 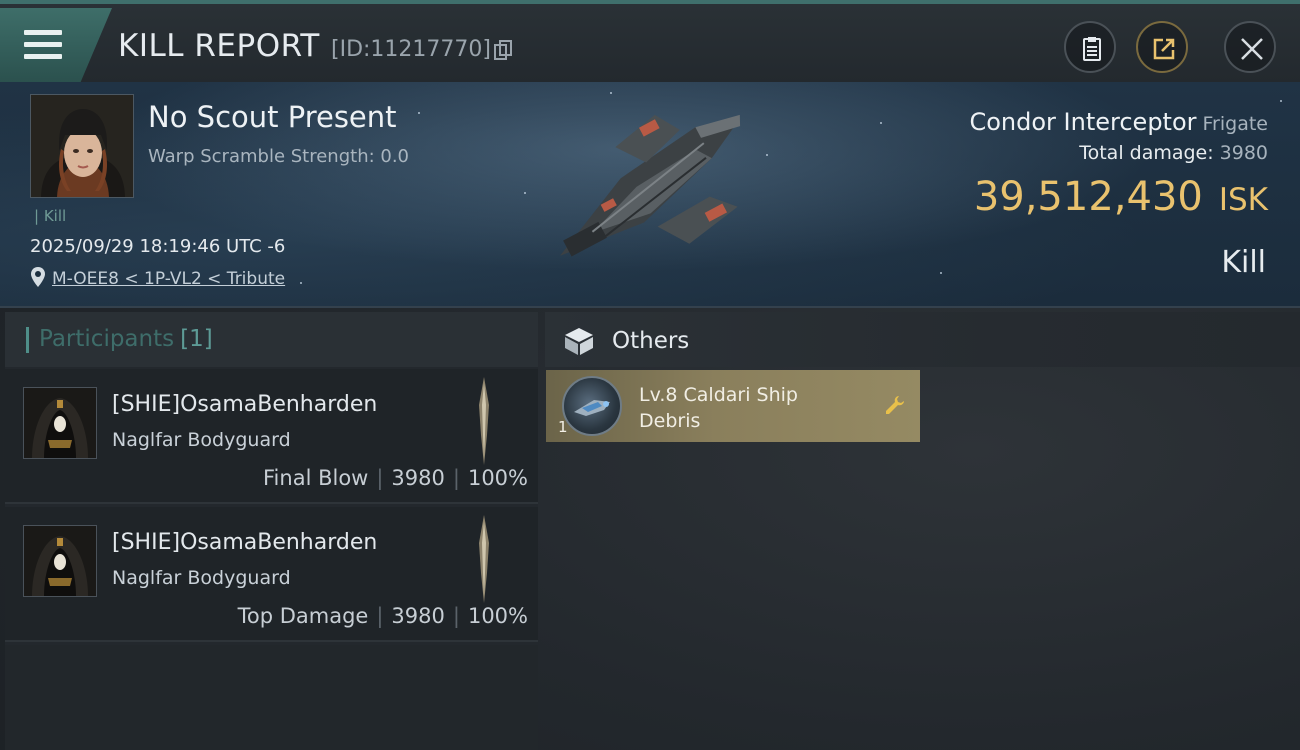 I want to click on kill-tag-label: Kill, so click(x=55, y=216).